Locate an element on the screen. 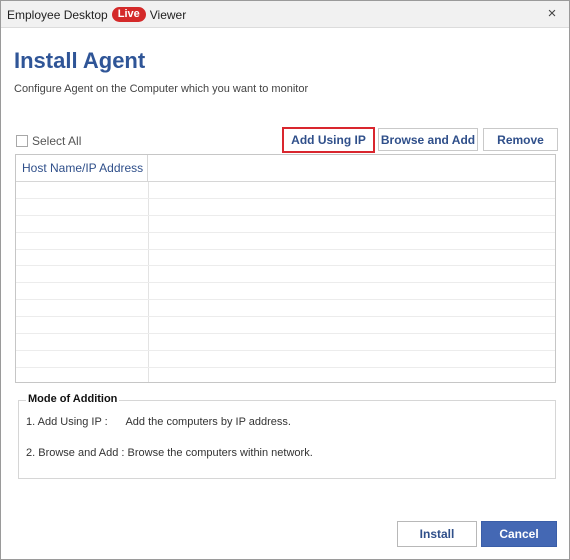  select-all-label: Select All is located at coordinates (57, 141).